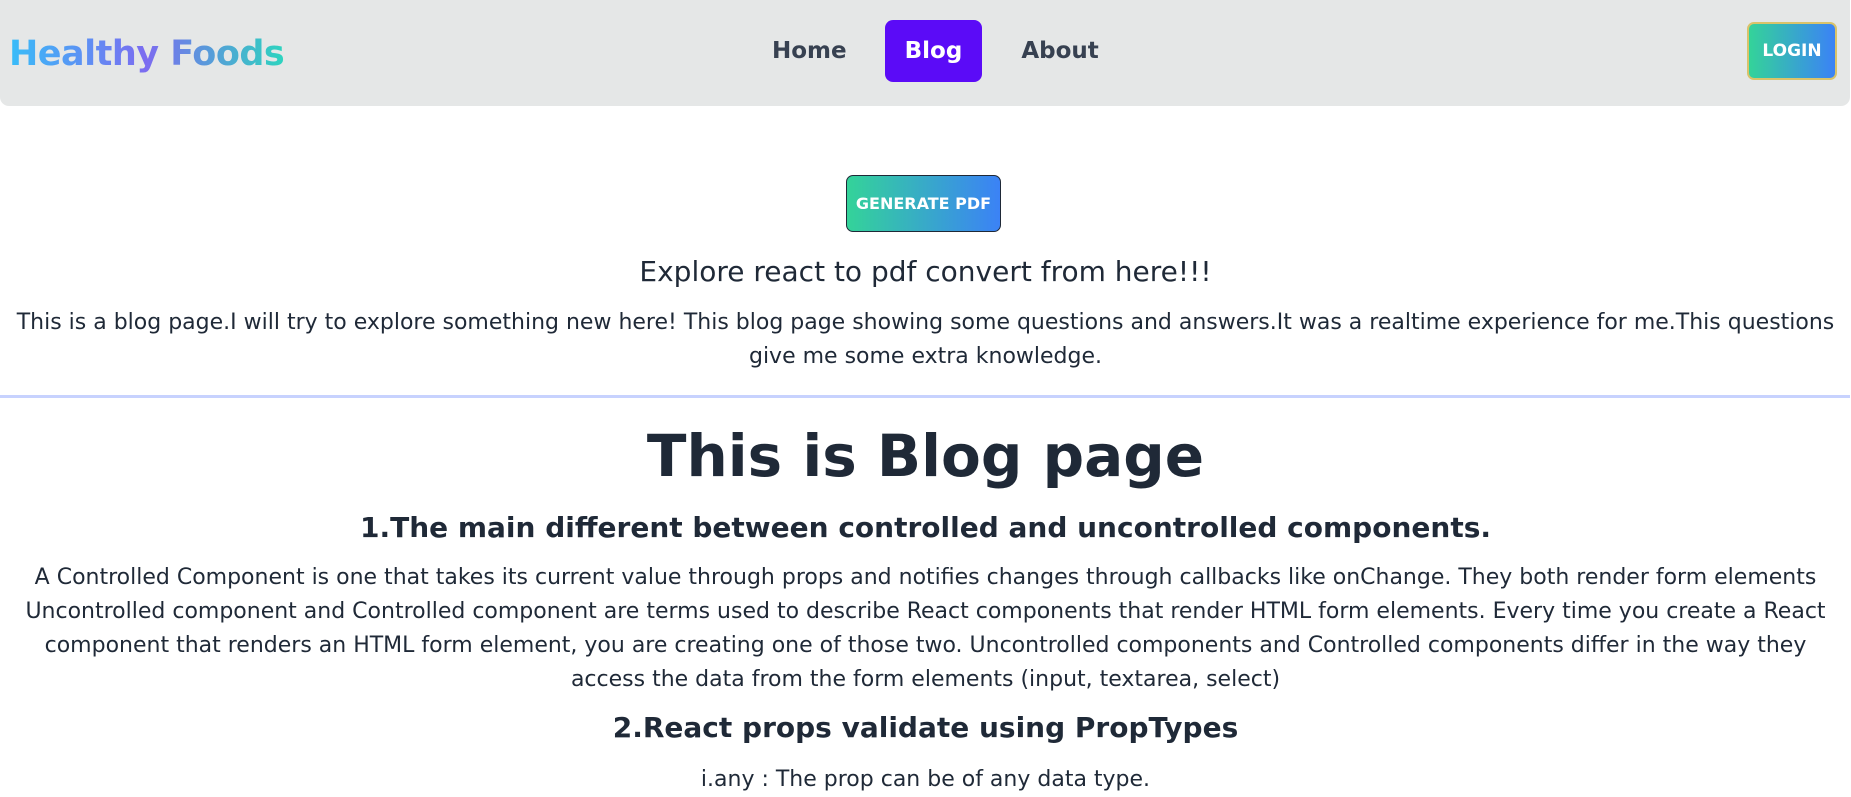 The height and width of the screenshot is (797, 1851). What do you see at coordinates (1792, 51) in the screenshot?
I see `login-button: LOGIN` at bounding box center [1792, 51].